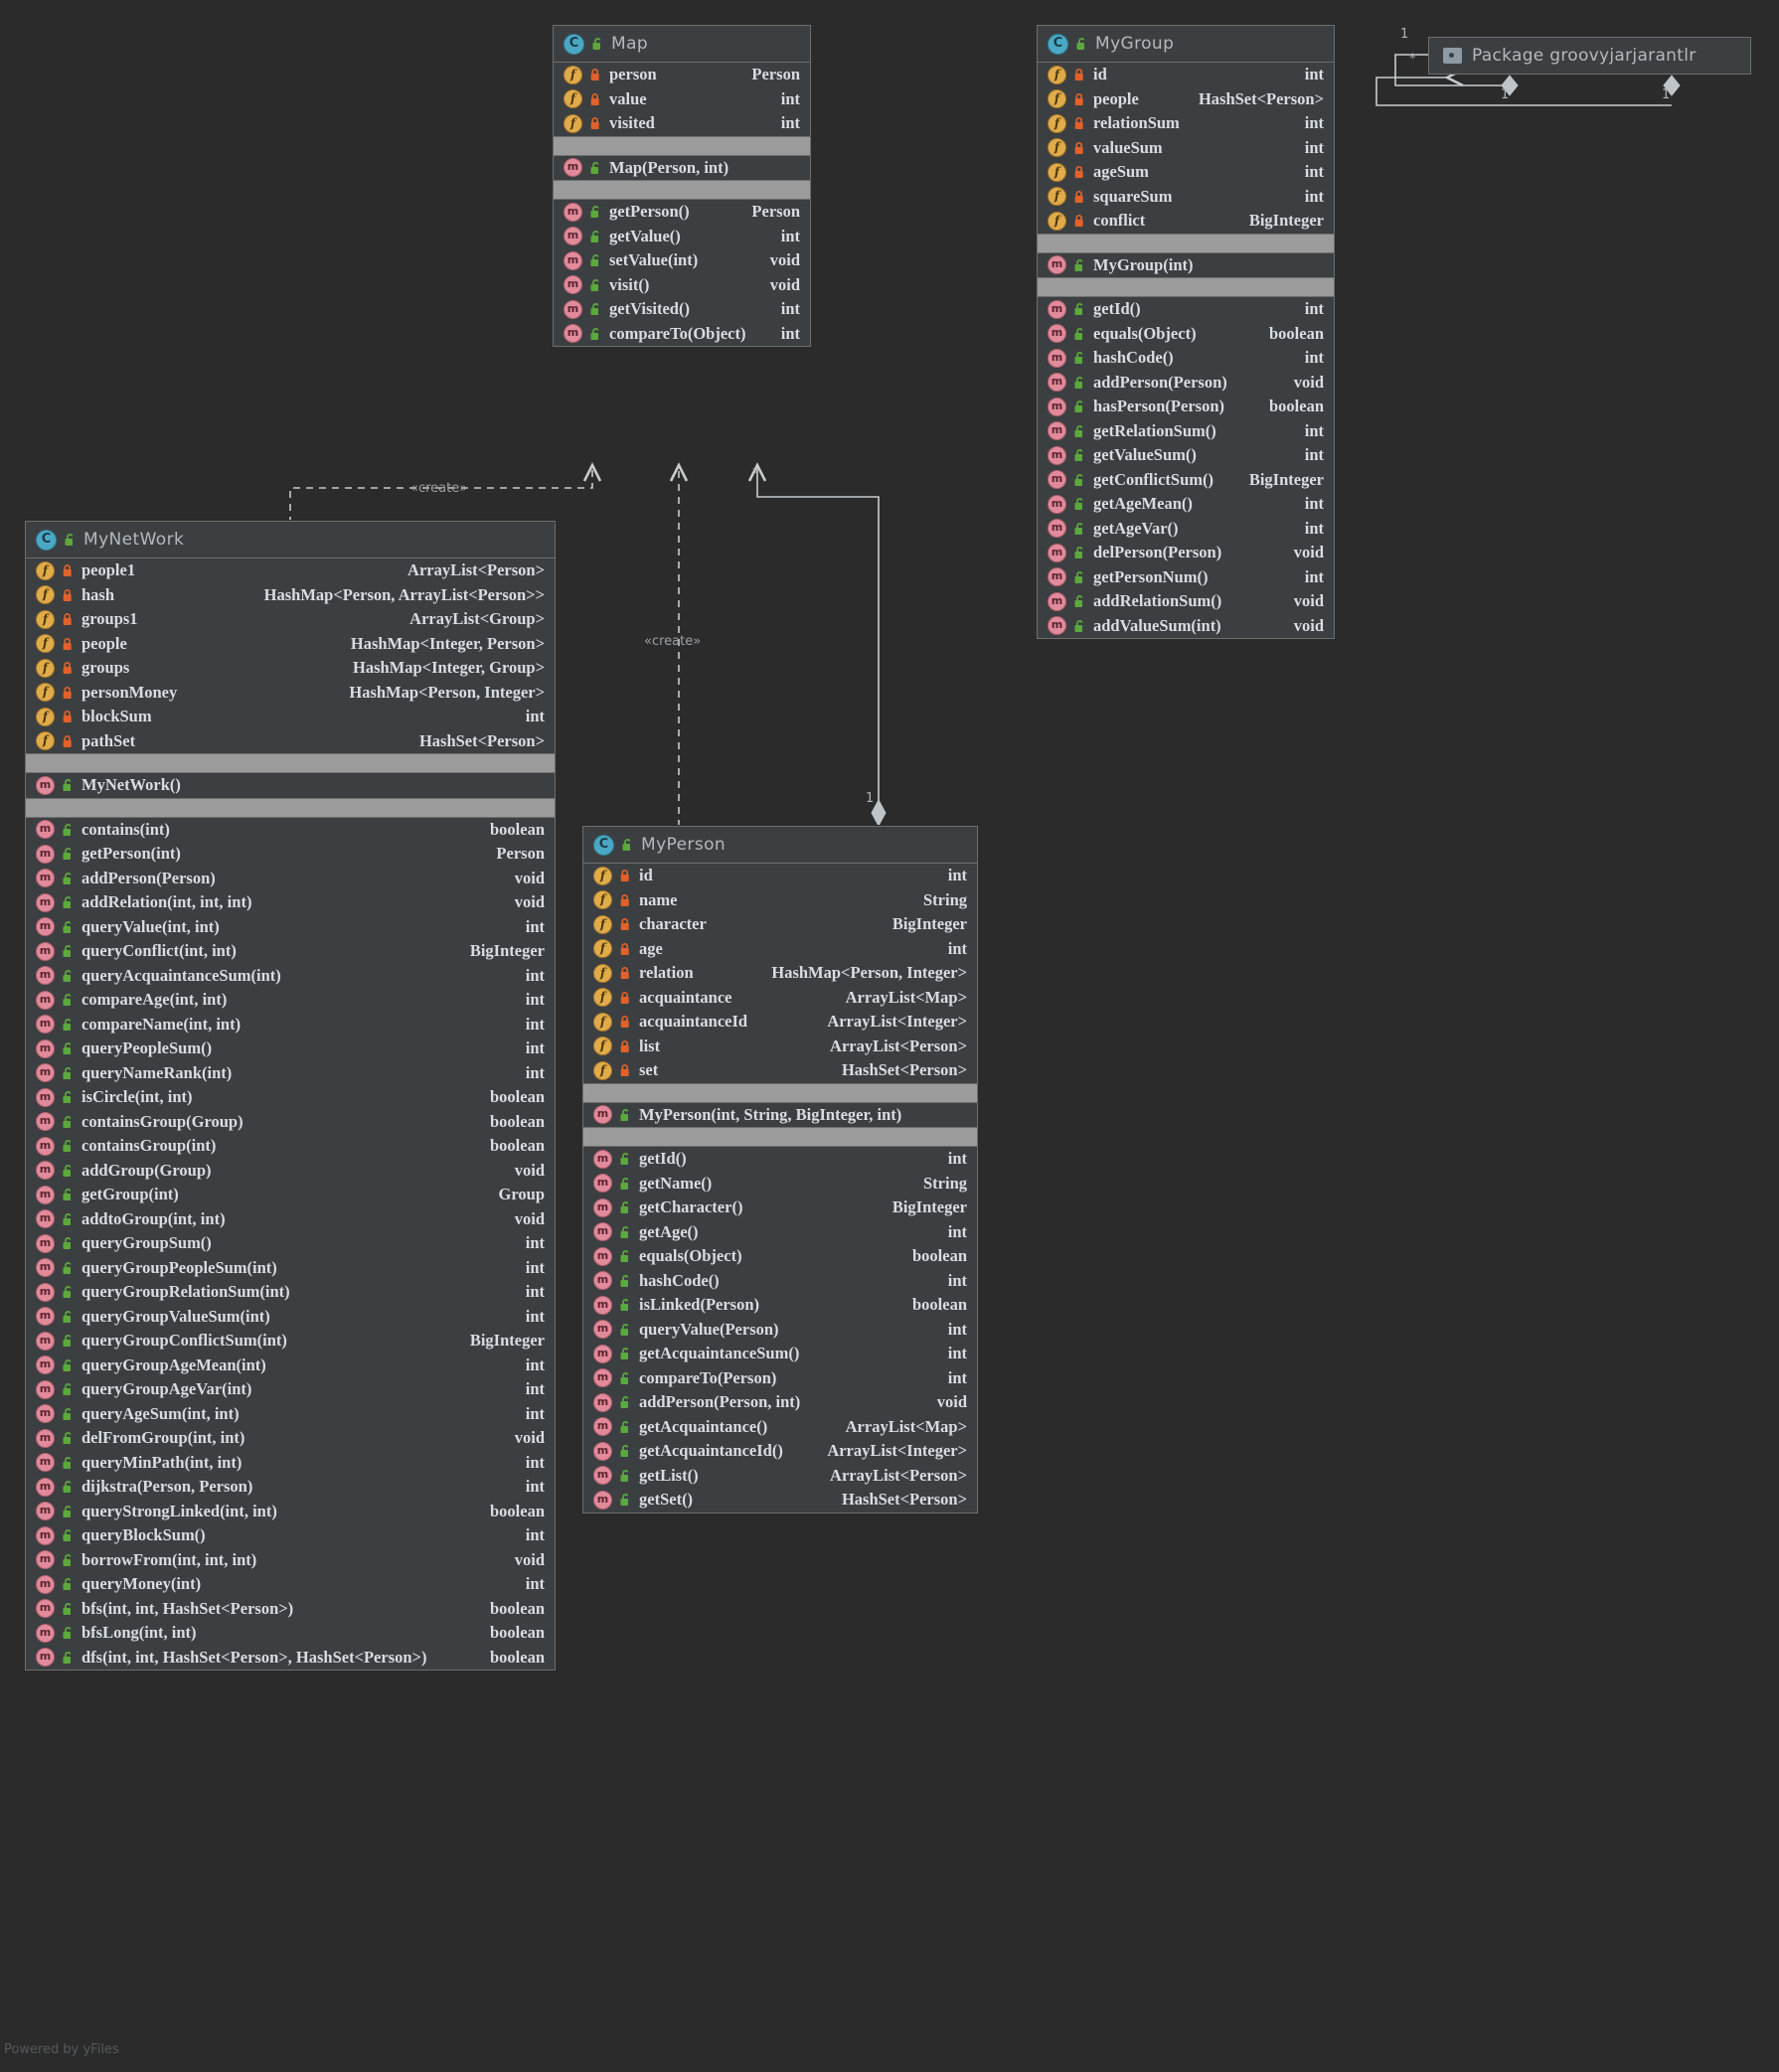 The height and width of the screenshot is (2072, 1779). Describe the element at coordinates (290, 854) in the screenshot. I see `class-member-row: m getPerson(int) Person` at that location.